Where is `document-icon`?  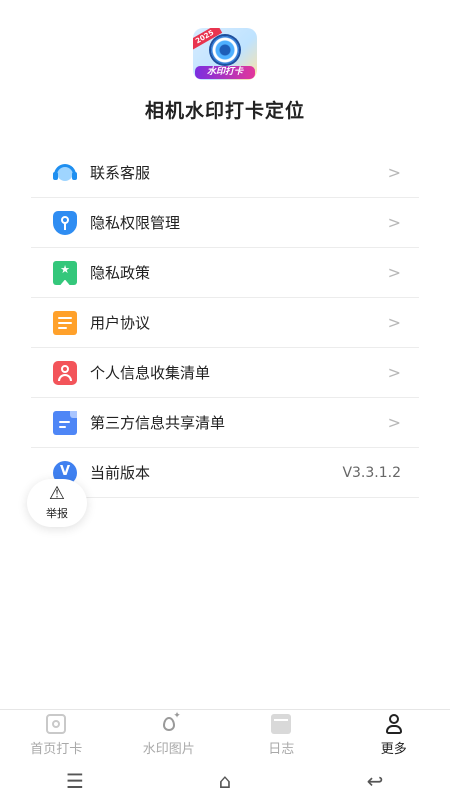
document-icon is located at coordinates (65, 322).